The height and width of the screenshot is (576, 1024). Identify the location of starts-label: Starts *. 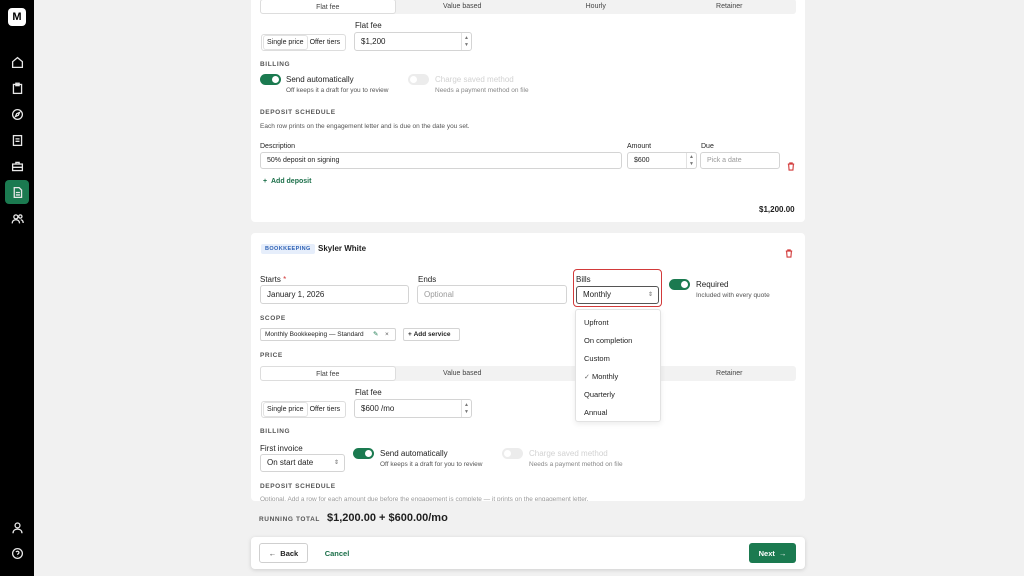
(273, 279).